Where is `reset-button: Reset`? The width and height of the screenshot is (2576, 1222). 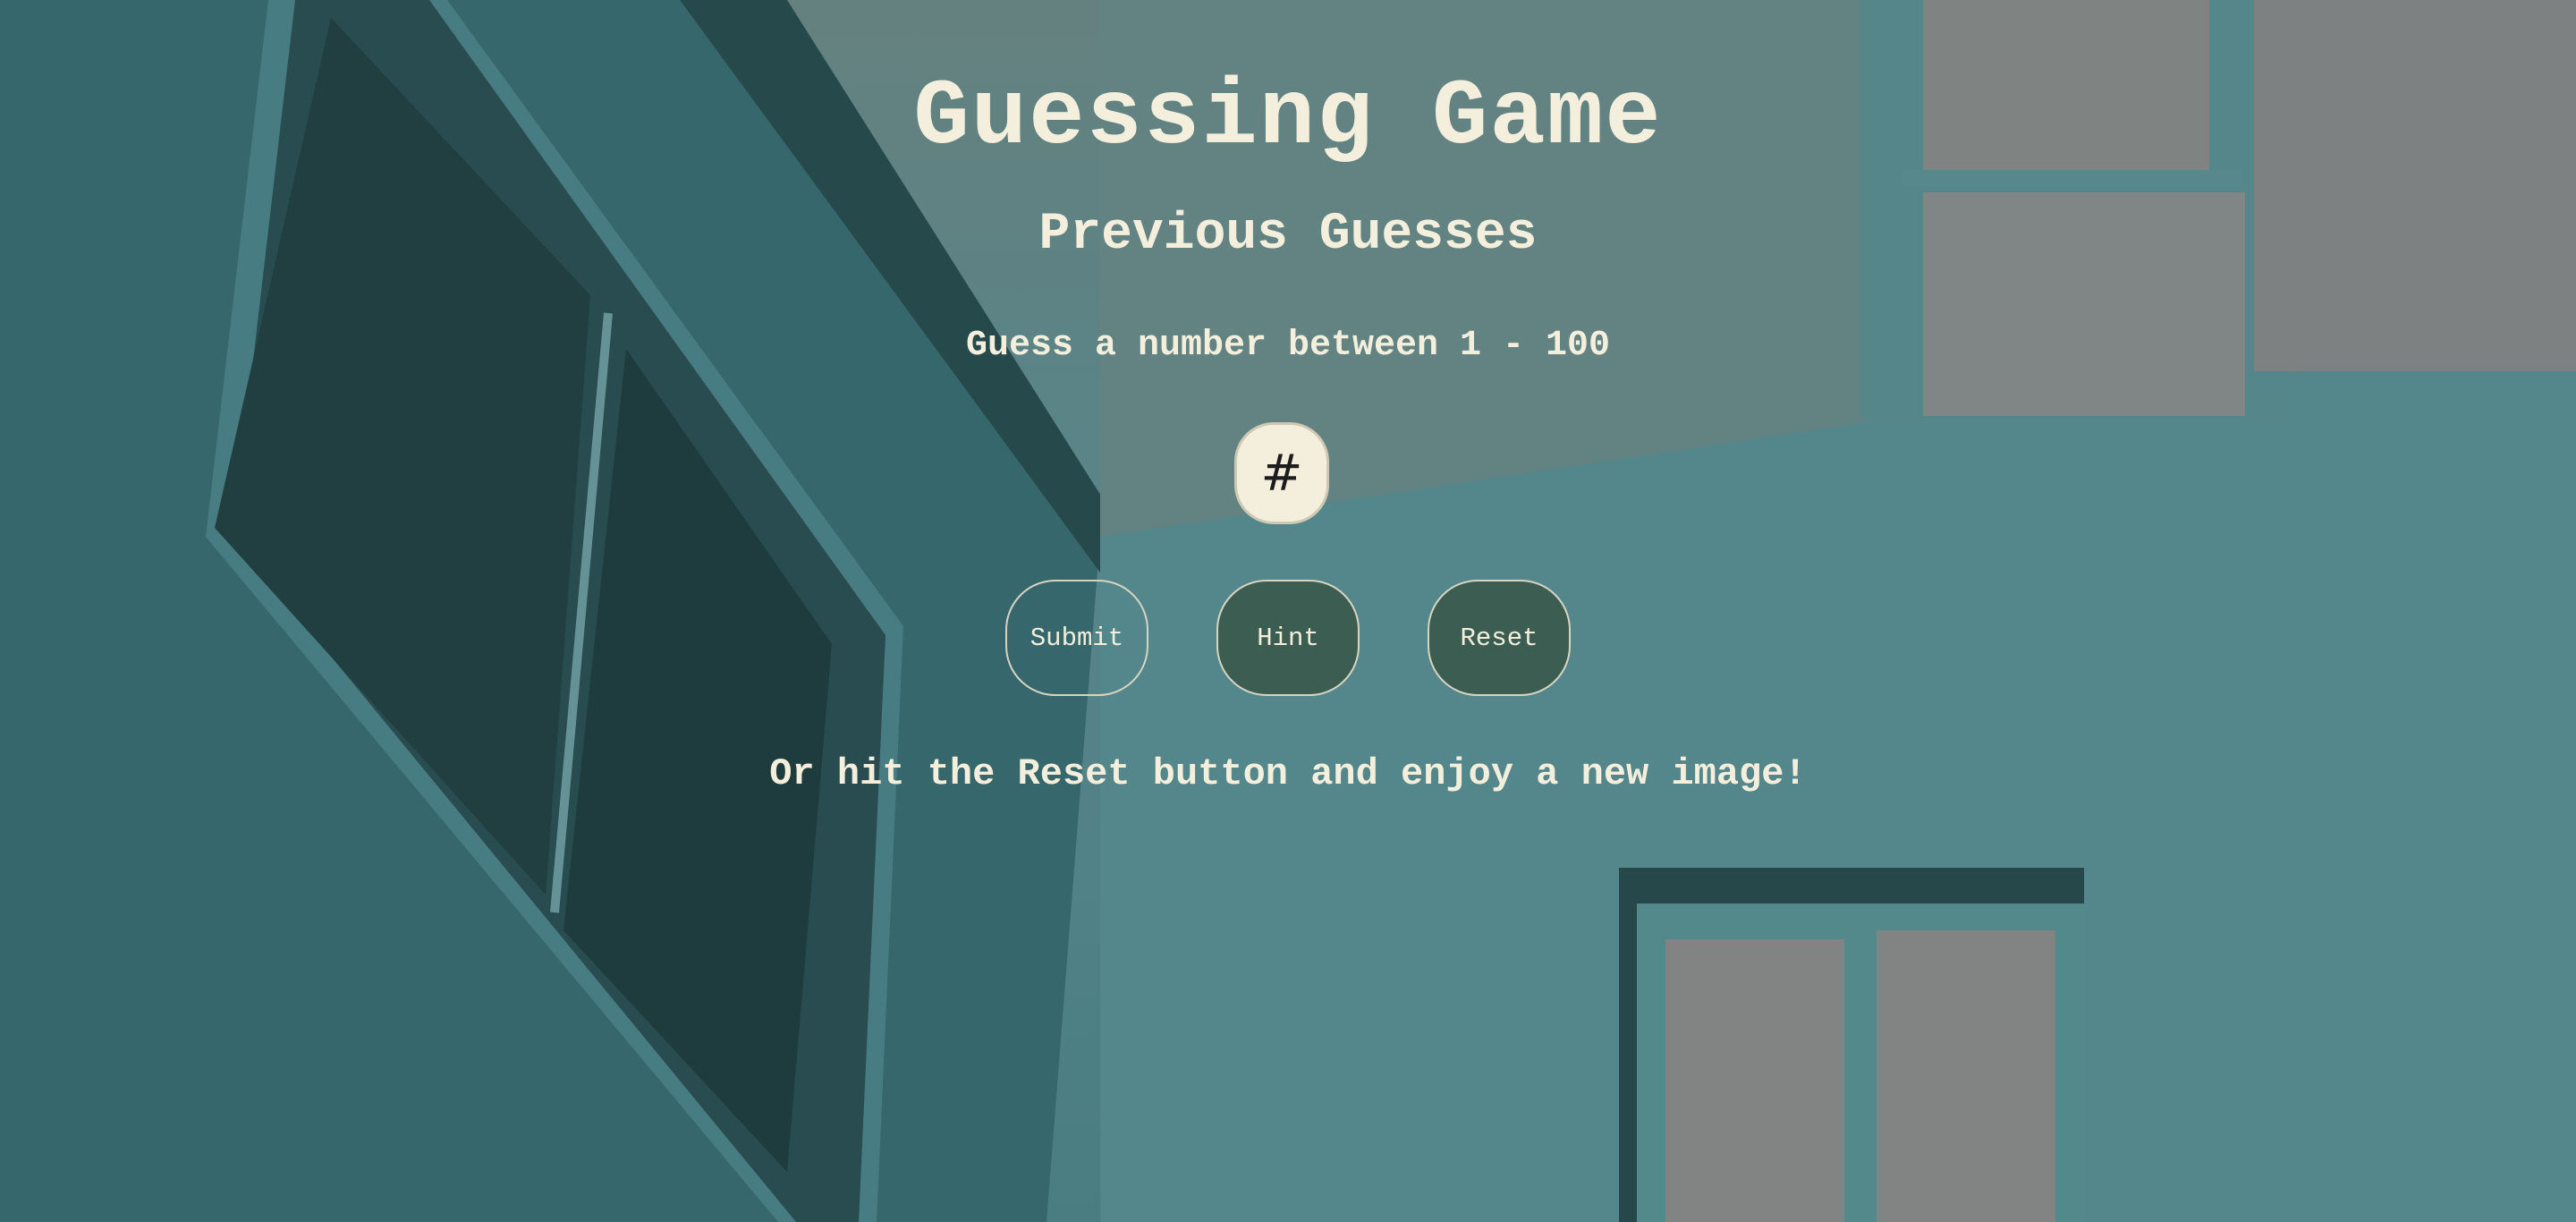
reset-button: Reset is located at coordinates (1499, 638).